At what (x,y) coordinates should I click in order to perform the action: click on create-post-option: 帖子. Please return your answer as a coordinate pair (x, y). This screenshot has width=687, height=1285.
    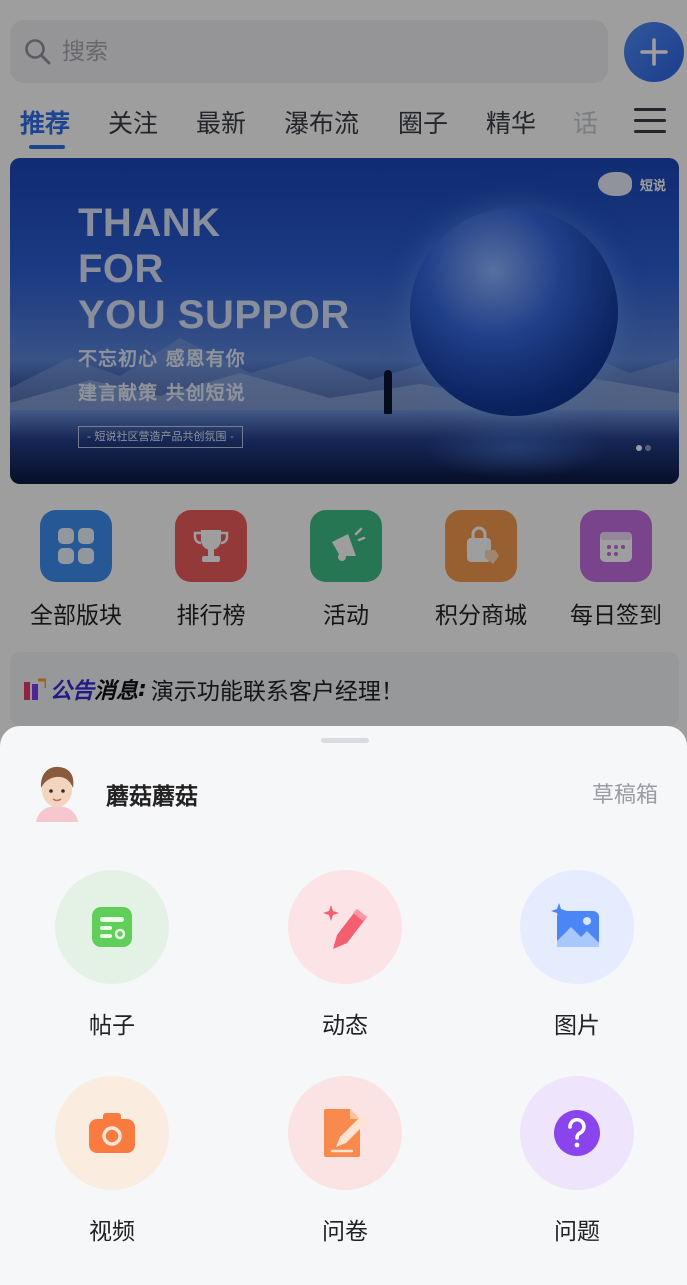
    Looking at the image, I should click on (112, 955).